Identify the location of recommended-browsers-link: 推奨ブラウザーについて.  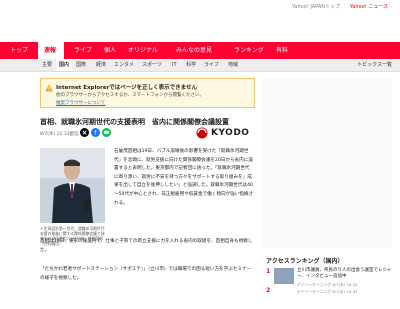
(80, 103).